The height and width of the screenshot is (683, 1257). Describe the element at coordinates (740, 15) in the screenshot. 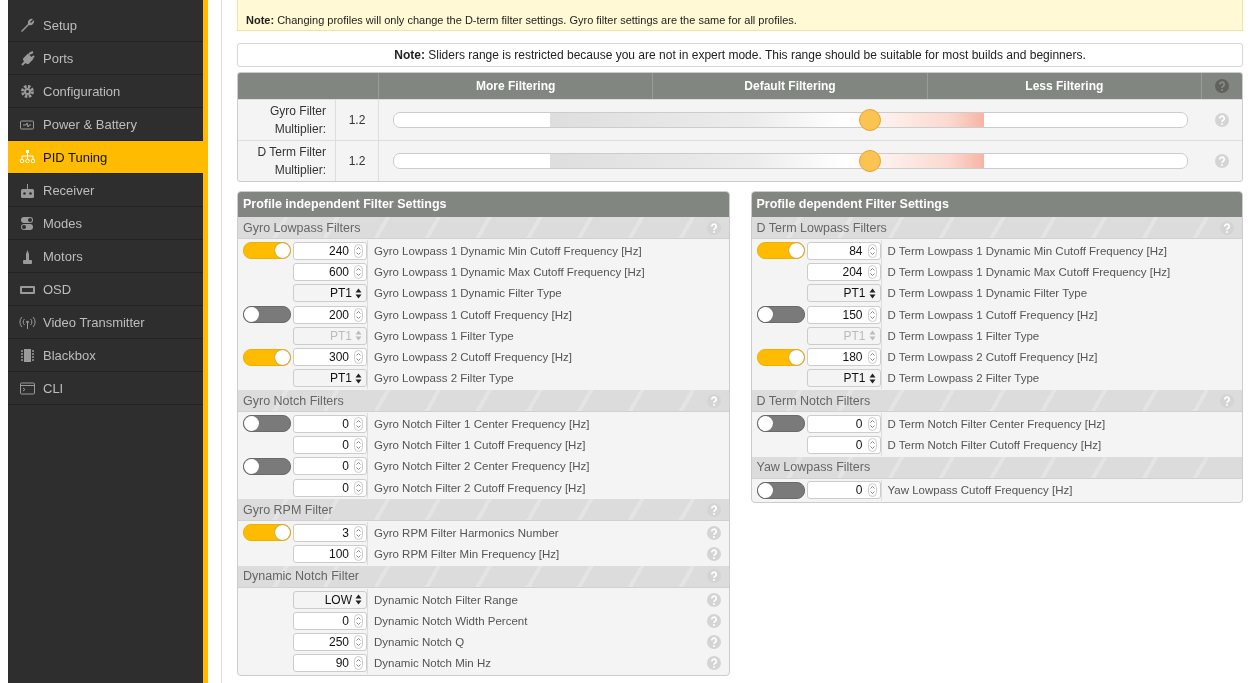

I see `profile-note: Note: Changing profiles will only change the D-term filter settings. Gyro filter settings are the same for all profiles.` at that location.